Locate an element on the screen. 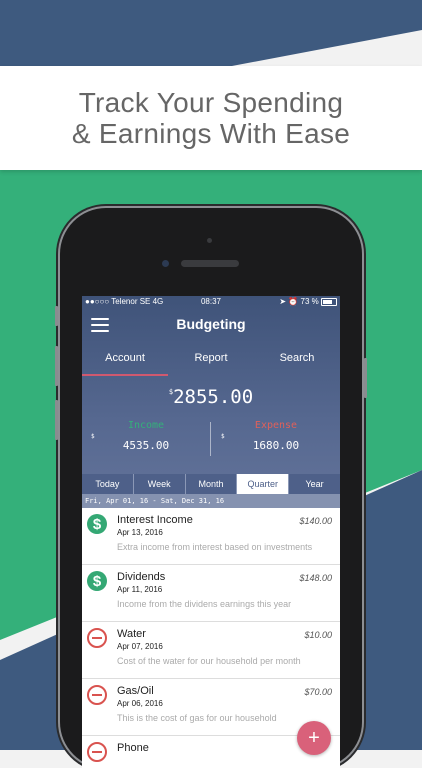 The height and width of the screenshot is (768, 422). alarm-icon: ⏰ is located at coordinates (293, 301).